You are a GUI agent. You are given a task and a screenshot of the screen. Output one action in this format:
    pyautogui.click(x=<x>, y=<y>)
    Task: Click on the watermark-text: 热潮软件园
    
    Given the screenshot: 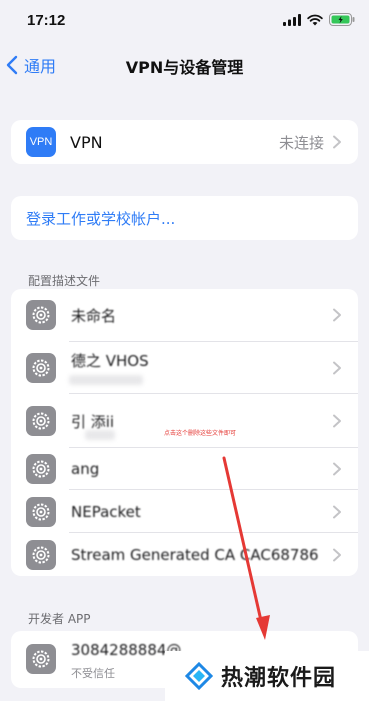 What is the action you would take?
    pyautogui.click(x=279, y=678)
    